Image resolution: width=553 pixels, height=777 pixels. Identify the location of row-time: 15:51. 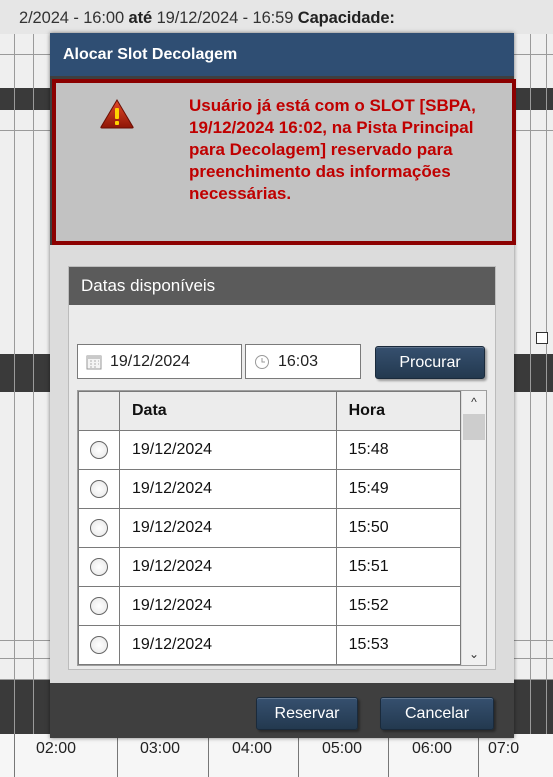
(398, 567).